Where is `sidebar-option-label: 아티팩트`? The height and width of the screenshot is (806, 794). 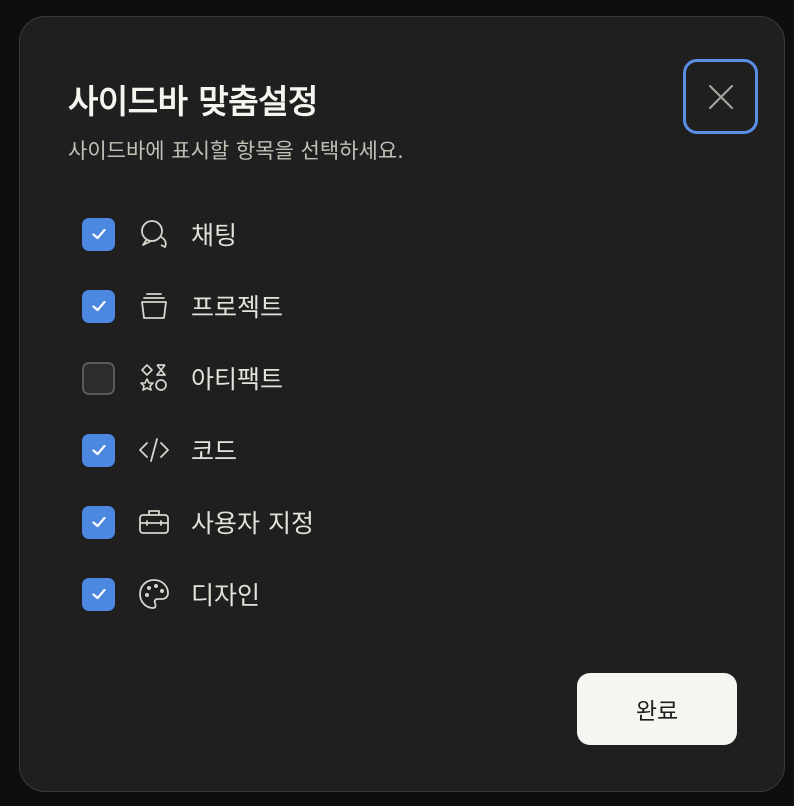 sidebar-option-label: 아티팩트 is located at coordinates (237, 379).